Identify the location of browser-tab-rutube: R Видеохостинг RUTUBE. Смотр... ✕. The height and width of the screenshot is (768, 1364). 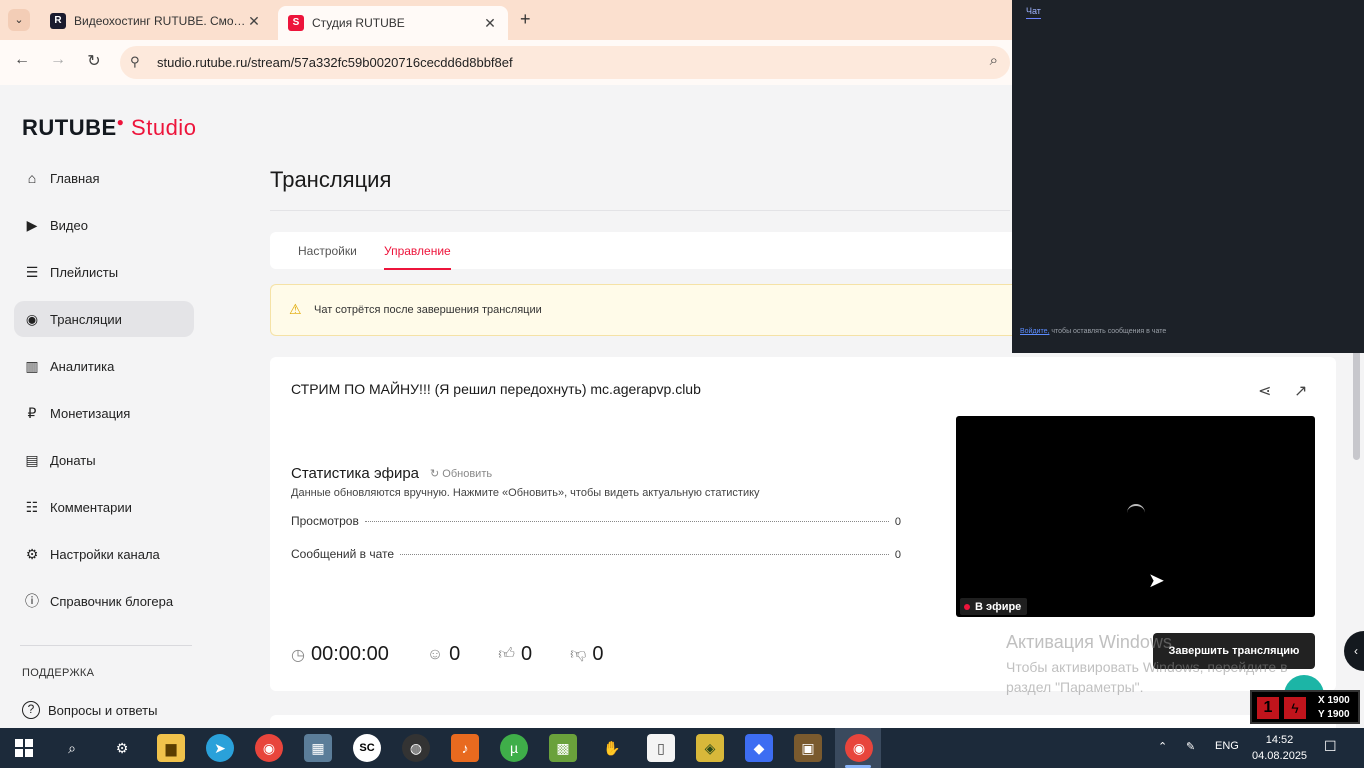
(156, 21).